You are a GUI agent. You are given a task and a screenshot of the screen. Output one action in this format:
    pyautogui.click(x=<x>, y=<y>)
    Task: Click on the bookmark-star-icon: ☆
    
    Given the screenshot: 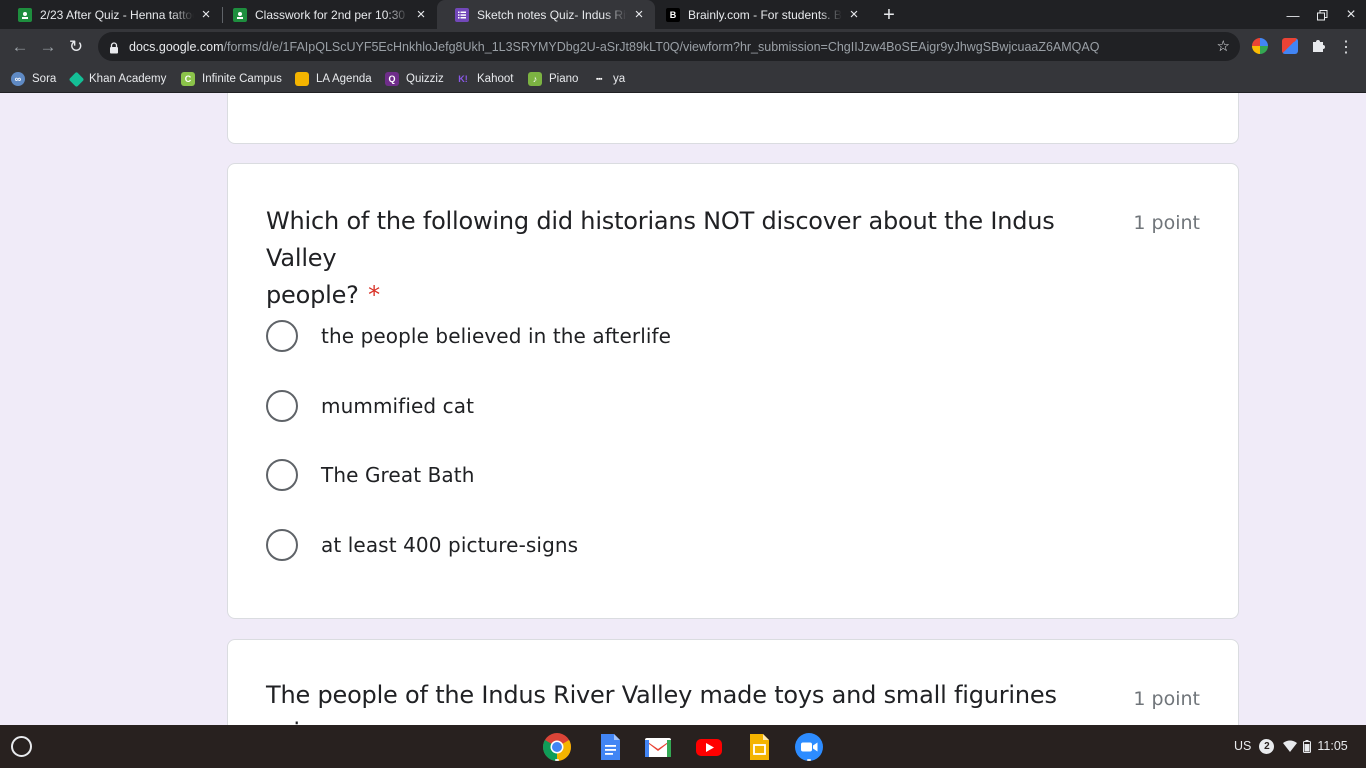 What is the action you would take?
    pyautogui.click(x=1223, y=46)
    